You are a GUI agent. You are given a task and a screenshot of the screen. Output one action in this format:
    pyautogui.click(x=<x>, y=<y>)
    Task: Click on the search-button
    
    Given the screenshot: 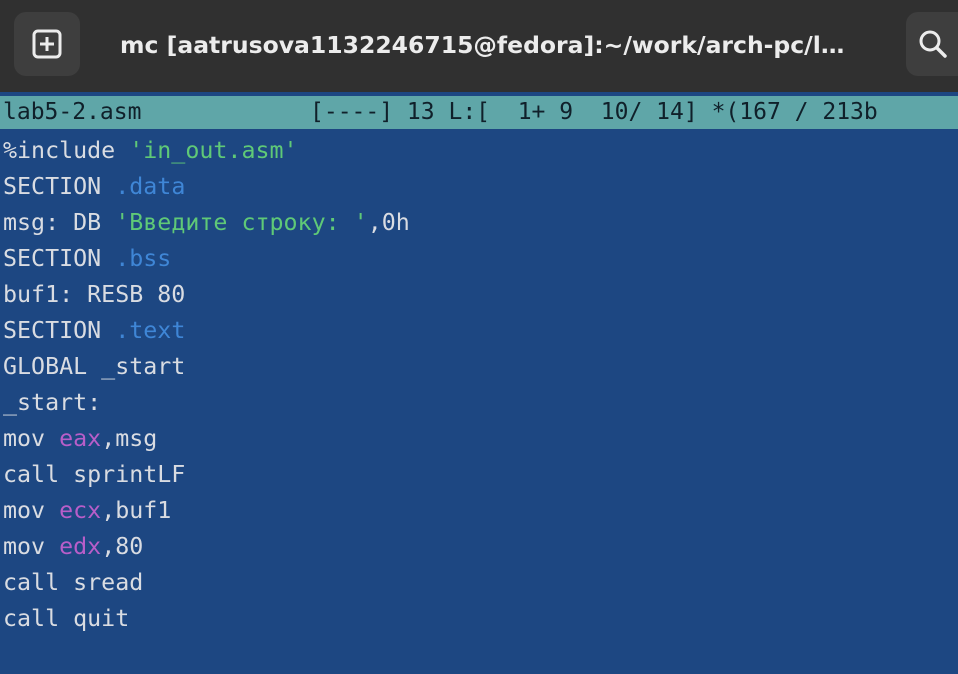 What is the action you would take?
    pyautogui.click(x=932, y=44)
    